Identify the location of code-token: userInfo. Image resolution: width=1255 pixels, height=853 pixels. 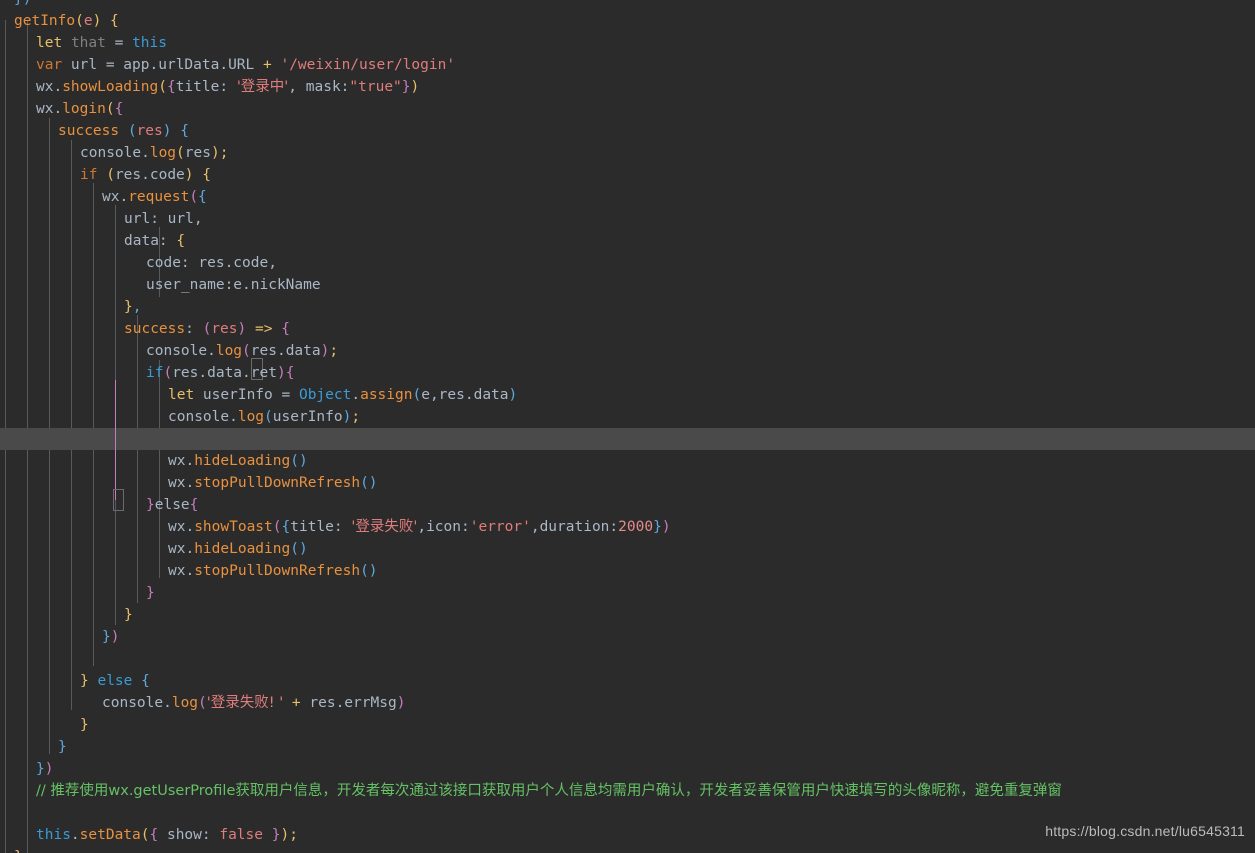
(307, 417).